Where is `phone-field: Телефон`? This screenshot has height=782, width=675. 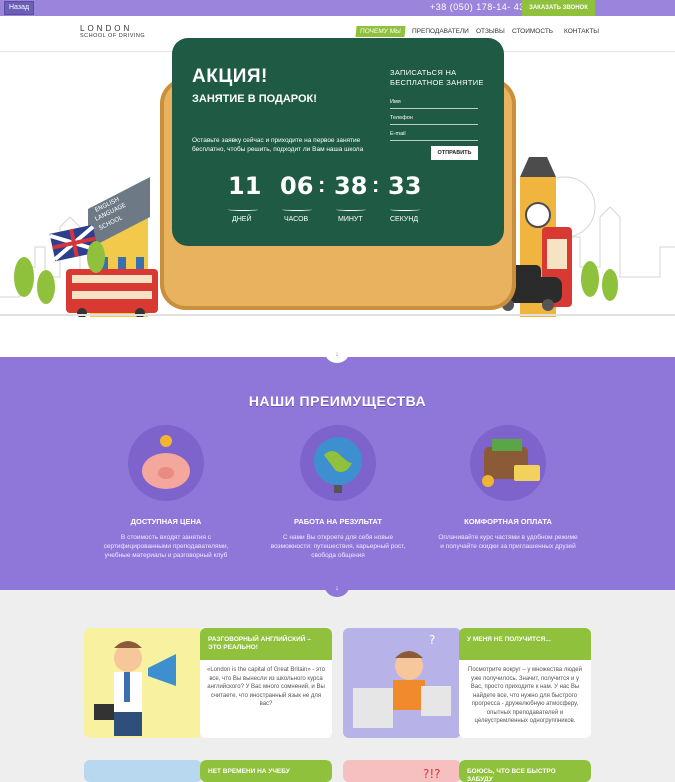
phone-field: Телефон is located at coordinates (434, 119).